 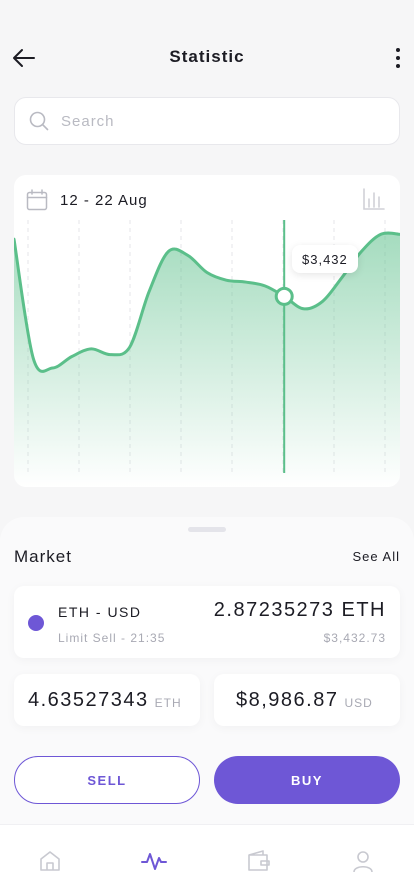 I want to click on date-range-label: 12 - 22 Aug, so click(x=104, y=200).